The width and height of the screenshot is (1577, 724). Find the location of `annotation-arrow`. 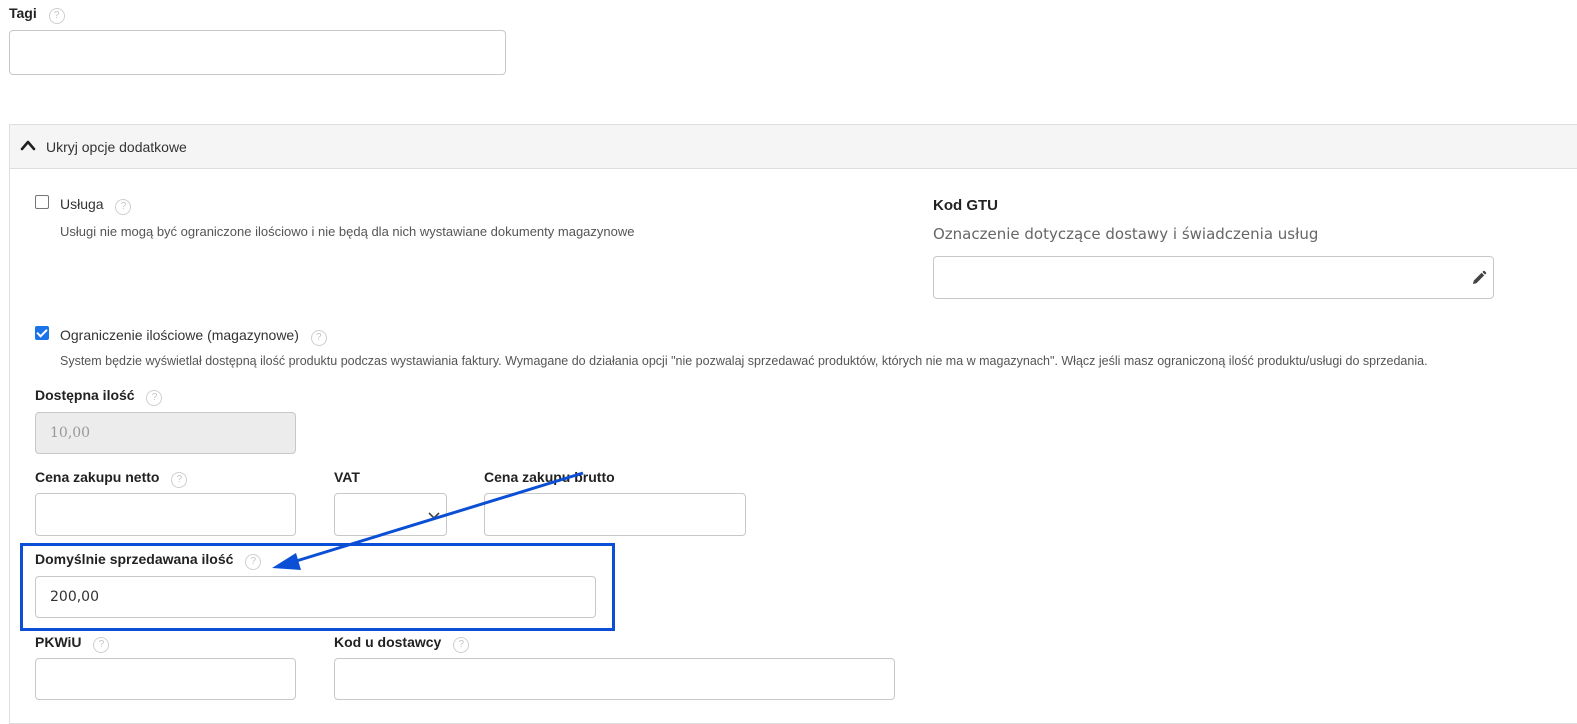

annotation-arrow is located at coordinates (428, 520).